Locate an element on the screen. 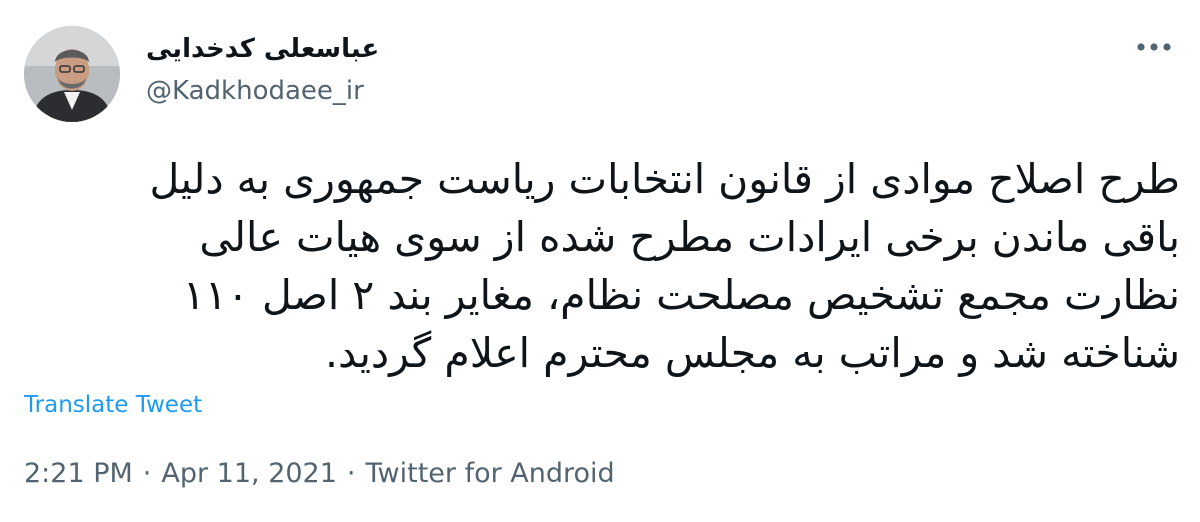 The image size is (1200, 522). tweet-time: 2:21 PM is located at coordinates (78, 473).